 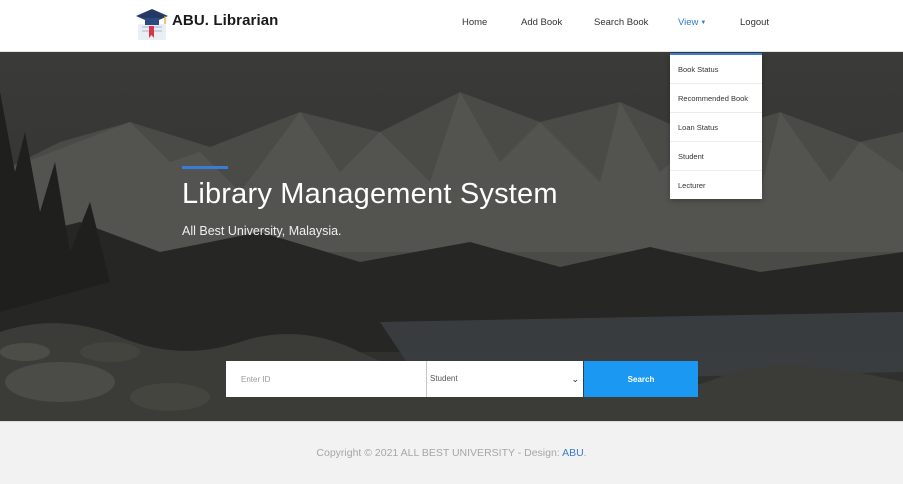 What do you see at coordinates (585, 453) in the screenshot?
I see `copyright-suffix: .` at bounding box center [585, 453].